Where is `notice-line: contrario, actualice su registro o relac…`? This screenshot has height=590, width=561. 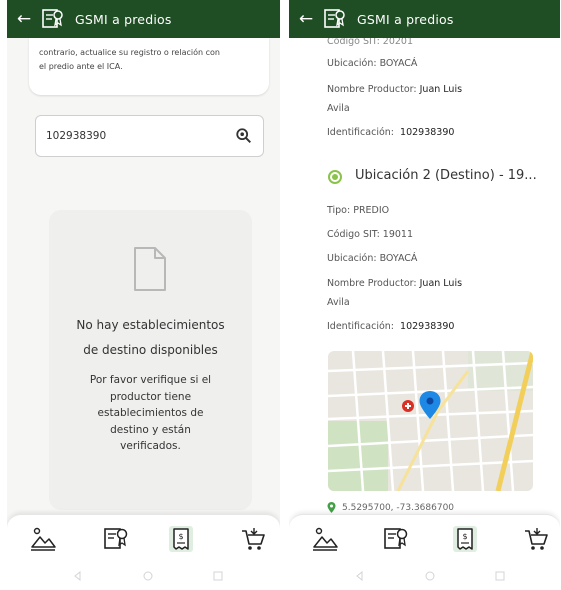 notice-line: contrario, actualice su registro o relac… is located at coordinates (129, 52).